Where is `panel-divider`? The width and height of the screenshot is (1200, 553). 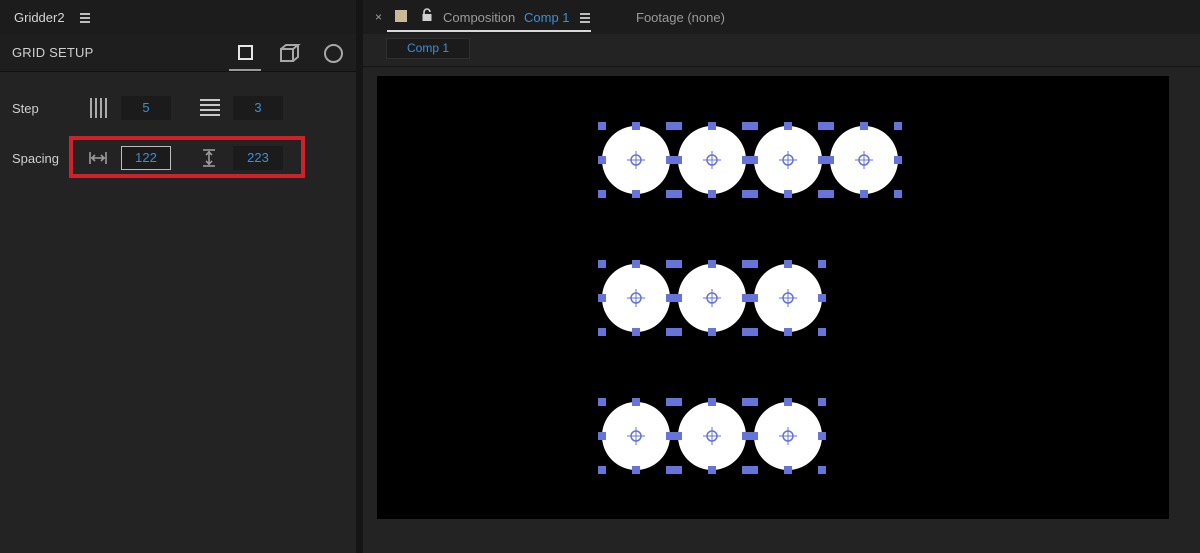 panel-divider is located at coordinates (359, 276).